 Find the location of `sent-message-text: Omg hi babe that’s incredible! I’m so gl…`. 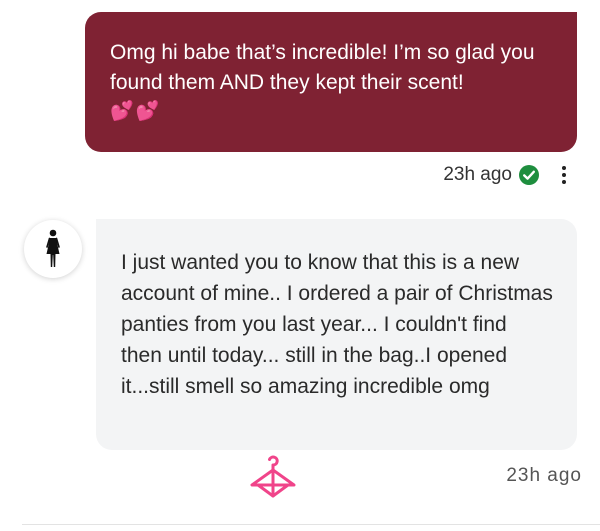

sent-message-text: Omg hi babe that’s incredible! I’m so gl… is located at coordinates (322, 67).